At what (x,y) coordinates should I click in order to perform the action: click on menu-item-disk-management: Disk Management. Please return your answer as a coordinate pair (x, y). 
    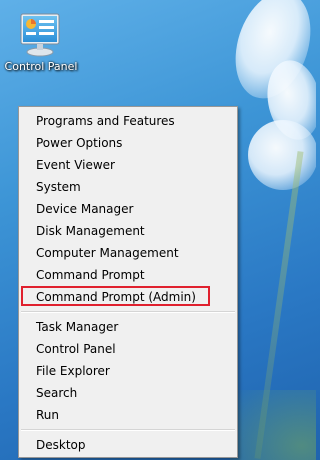
    Looking at the image, I should click on (128, 231).